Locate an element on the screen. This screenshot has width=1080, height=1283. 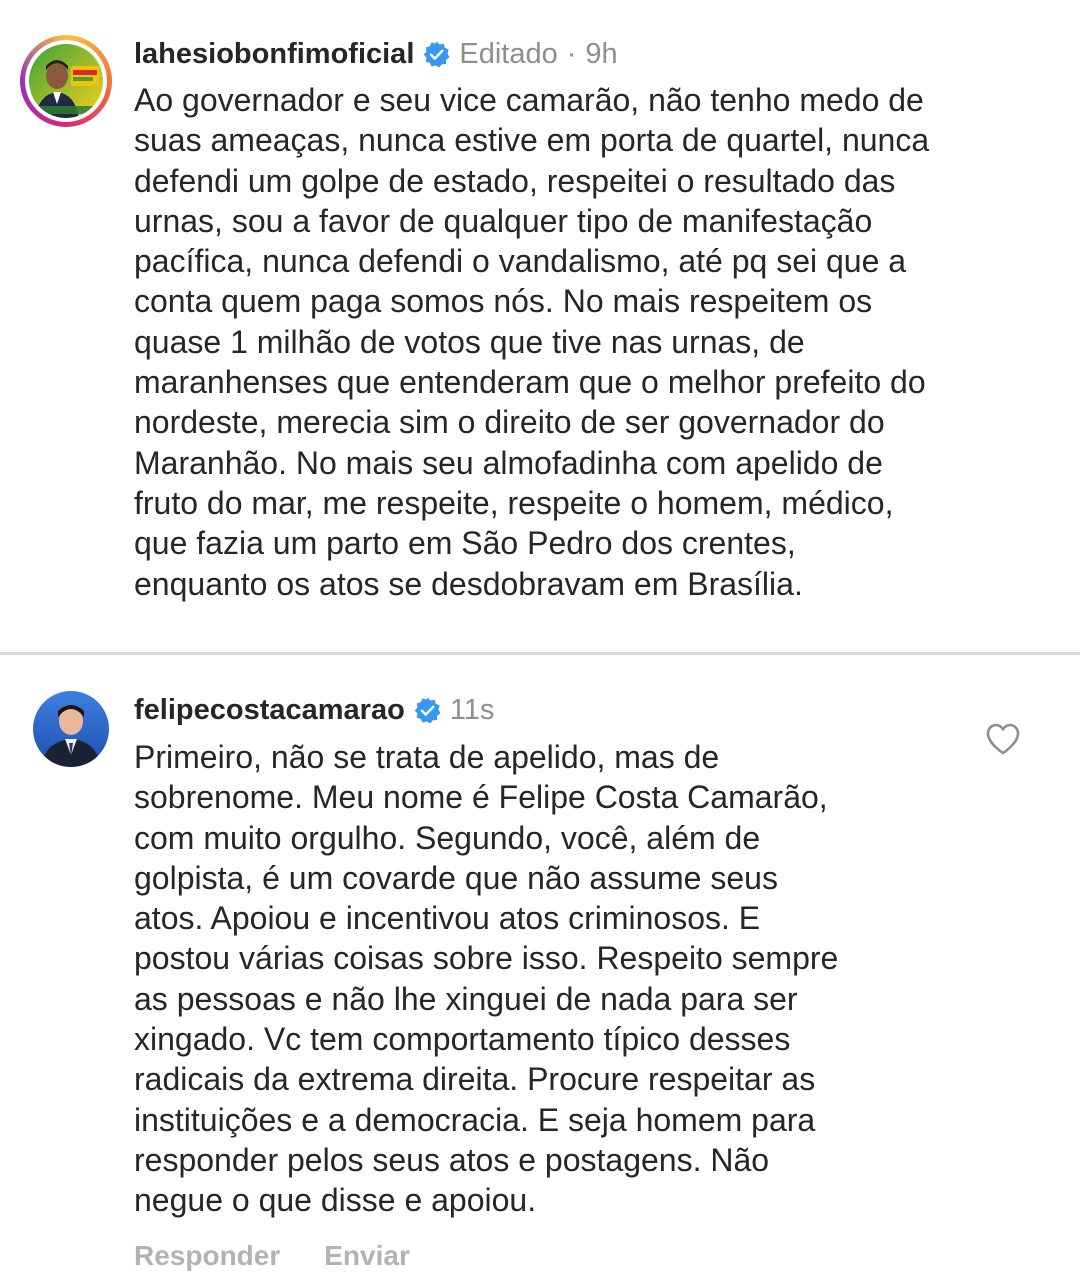
comment-header: lahesiobonfimoficial Editado · 9h is located at coordinates (376, 54).